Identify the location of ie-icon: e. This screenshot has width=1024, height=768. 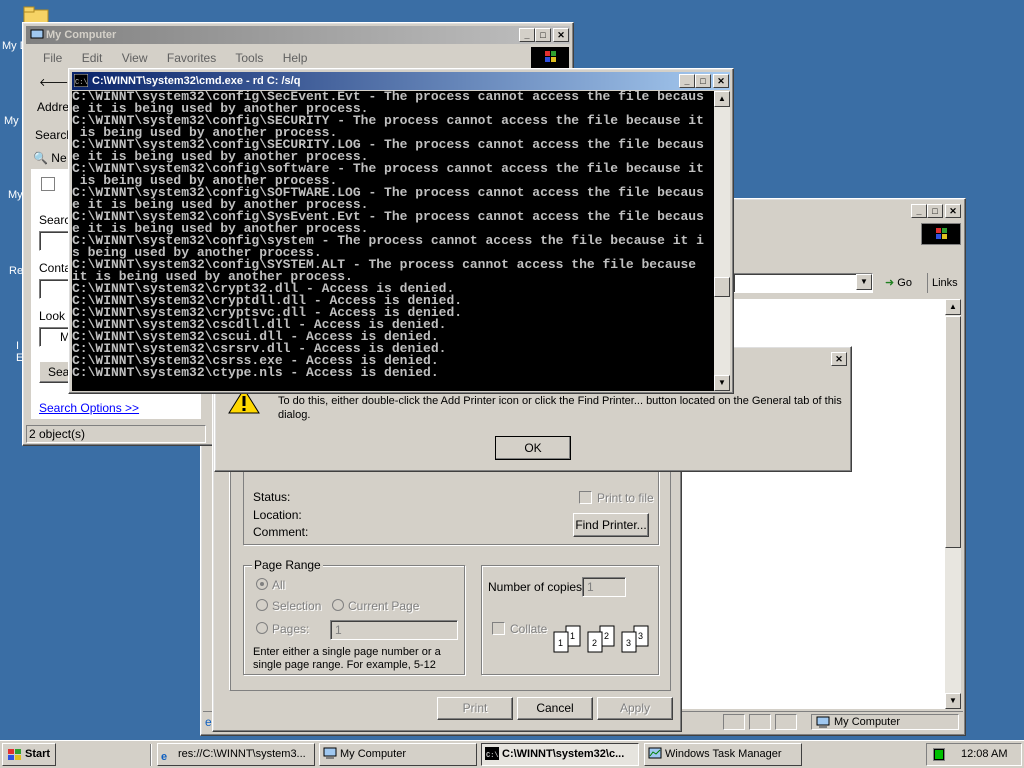
(164, 757).